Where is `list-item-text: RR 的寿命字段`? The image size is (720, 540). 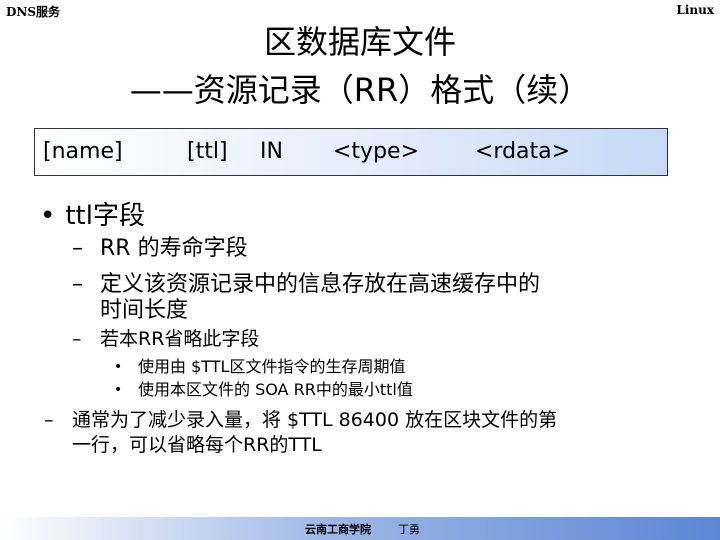
list-item-text: RR 的寿命字段 is located at coordinates (174, 248).